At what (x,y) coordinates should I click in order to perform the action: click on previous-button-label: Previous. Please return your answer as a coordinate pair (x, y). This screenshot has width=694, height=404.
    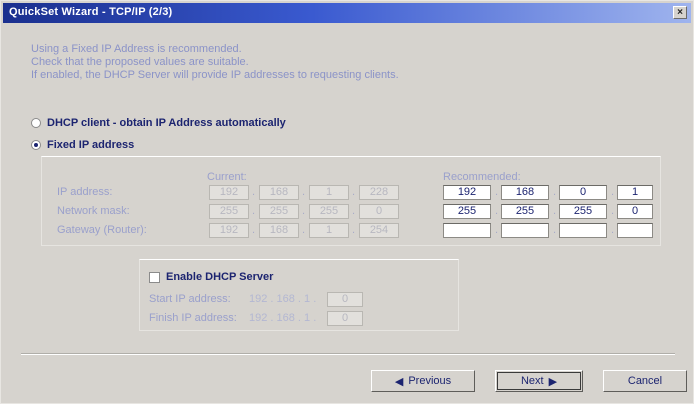
    Looking at the image, I should click on (430, 381).